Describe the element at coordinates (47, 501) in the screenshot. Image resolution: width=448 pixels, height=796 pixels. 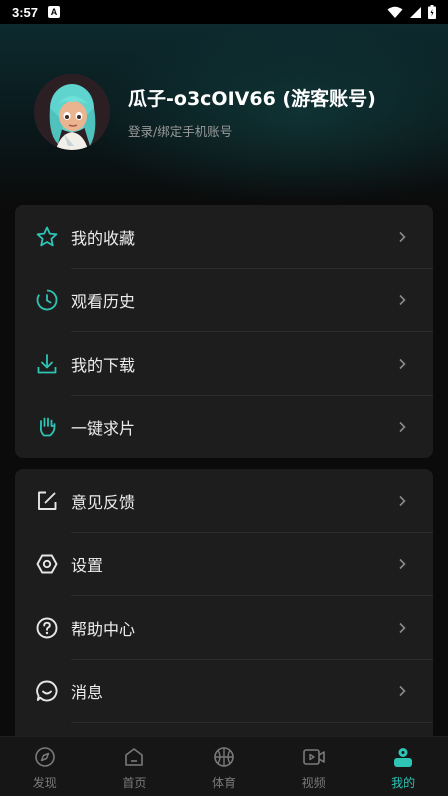
I see `edit-icon` at that location.